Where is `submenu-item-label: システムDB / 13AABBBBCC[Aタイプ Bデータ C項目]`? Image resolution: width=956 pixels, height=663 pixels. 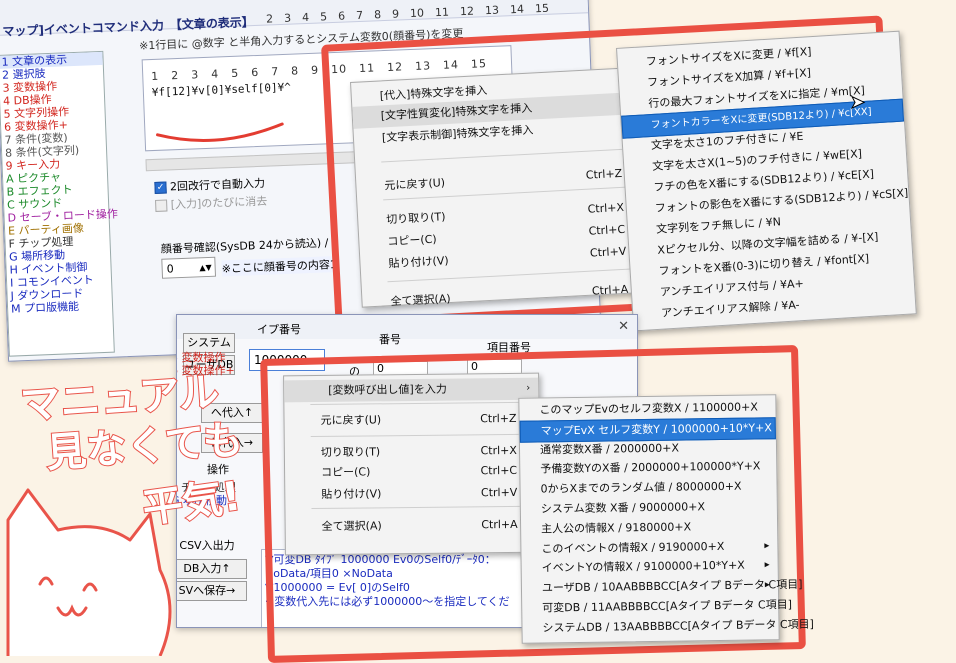
submenu-item-label: システムDB / 13AABBBBCC[Aタイプ Bデータ C項目] is located at coordinates (678, 626).